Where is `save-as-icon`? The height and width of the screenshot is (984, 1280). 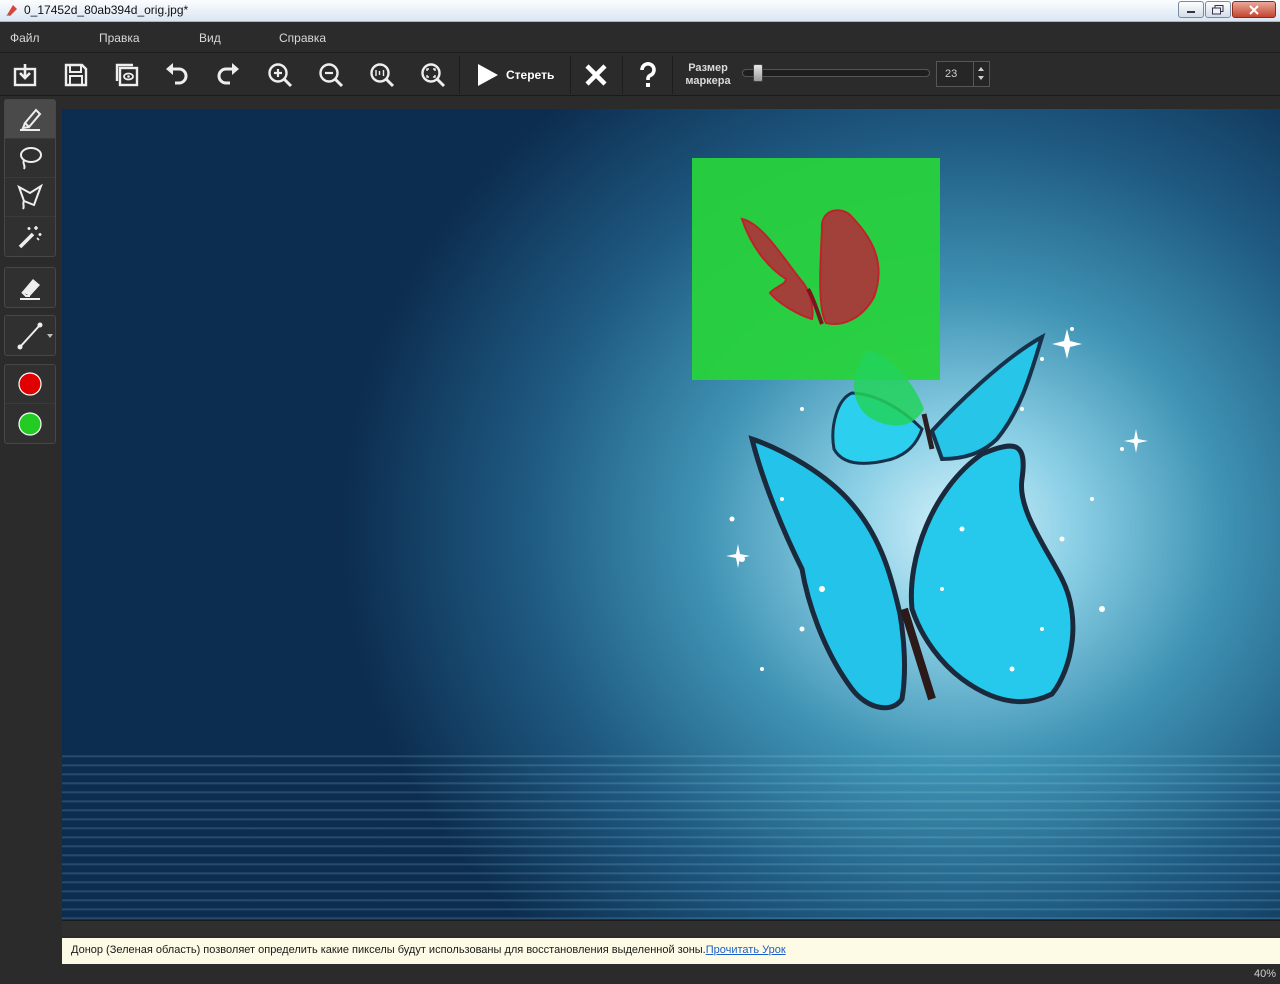 save-as-icon is located at coordinates (127, 75).